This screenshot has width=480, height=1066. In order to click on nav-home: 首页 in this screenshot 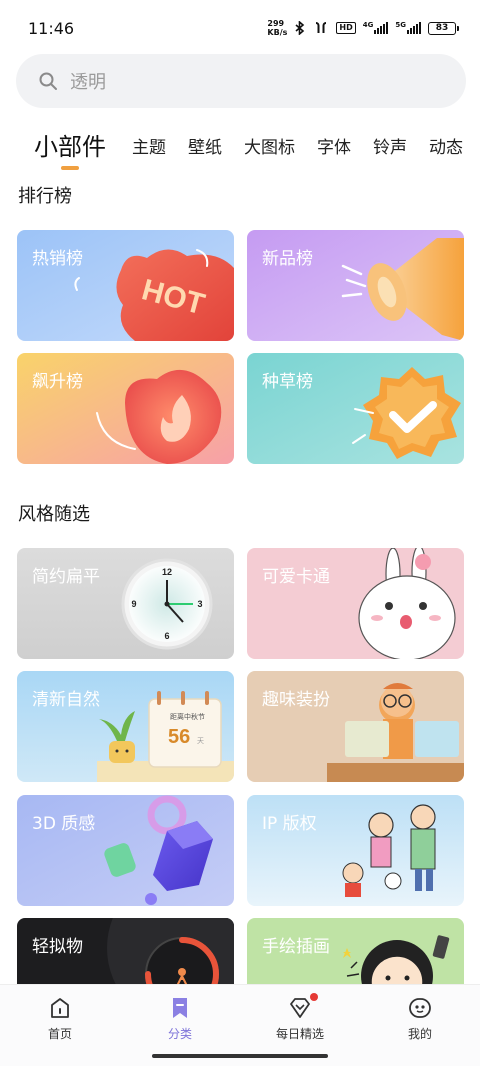, I will do `click(60, 1025)`.